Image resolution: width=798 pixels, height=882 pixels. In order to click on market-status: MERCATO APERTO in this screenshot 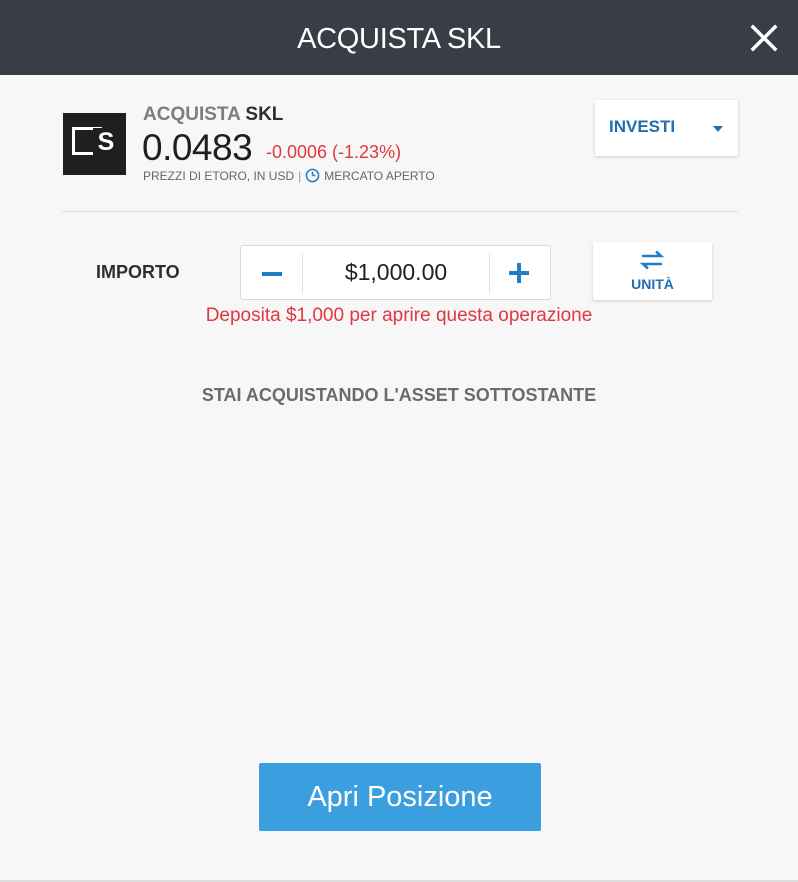, I will do `click(379, 175)`.